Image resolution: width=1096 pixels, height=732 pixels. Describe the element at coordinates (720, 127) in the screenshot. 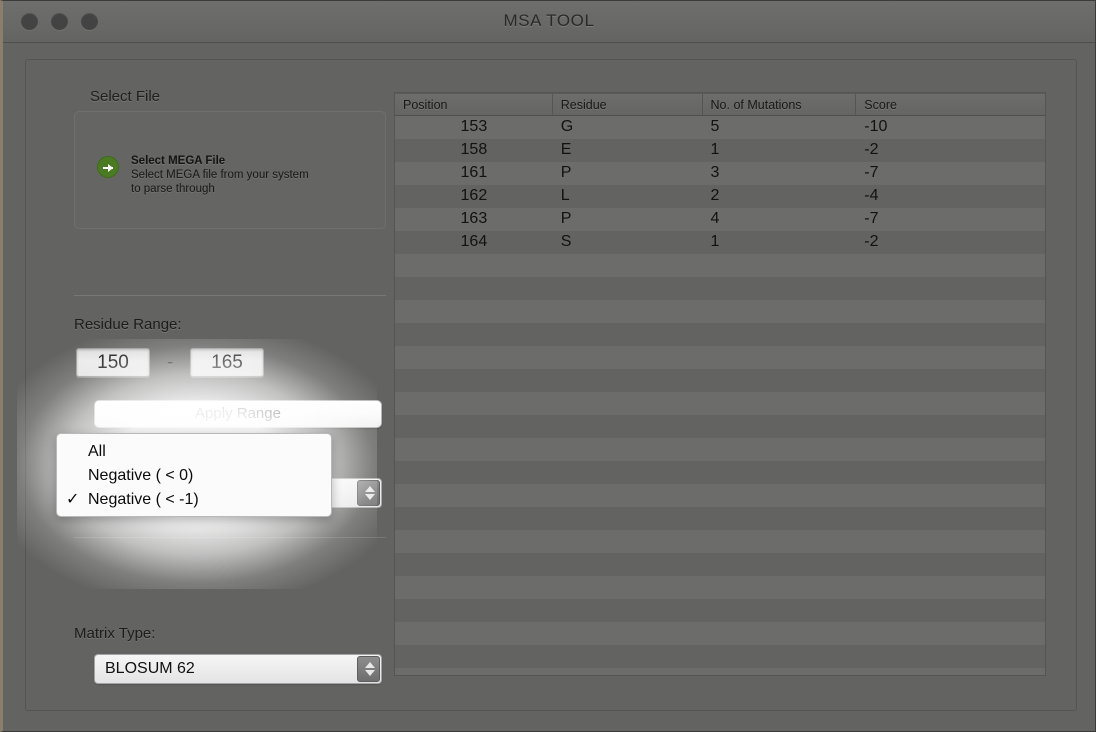

I see `table-row: 153 G 5 -10` at that location.